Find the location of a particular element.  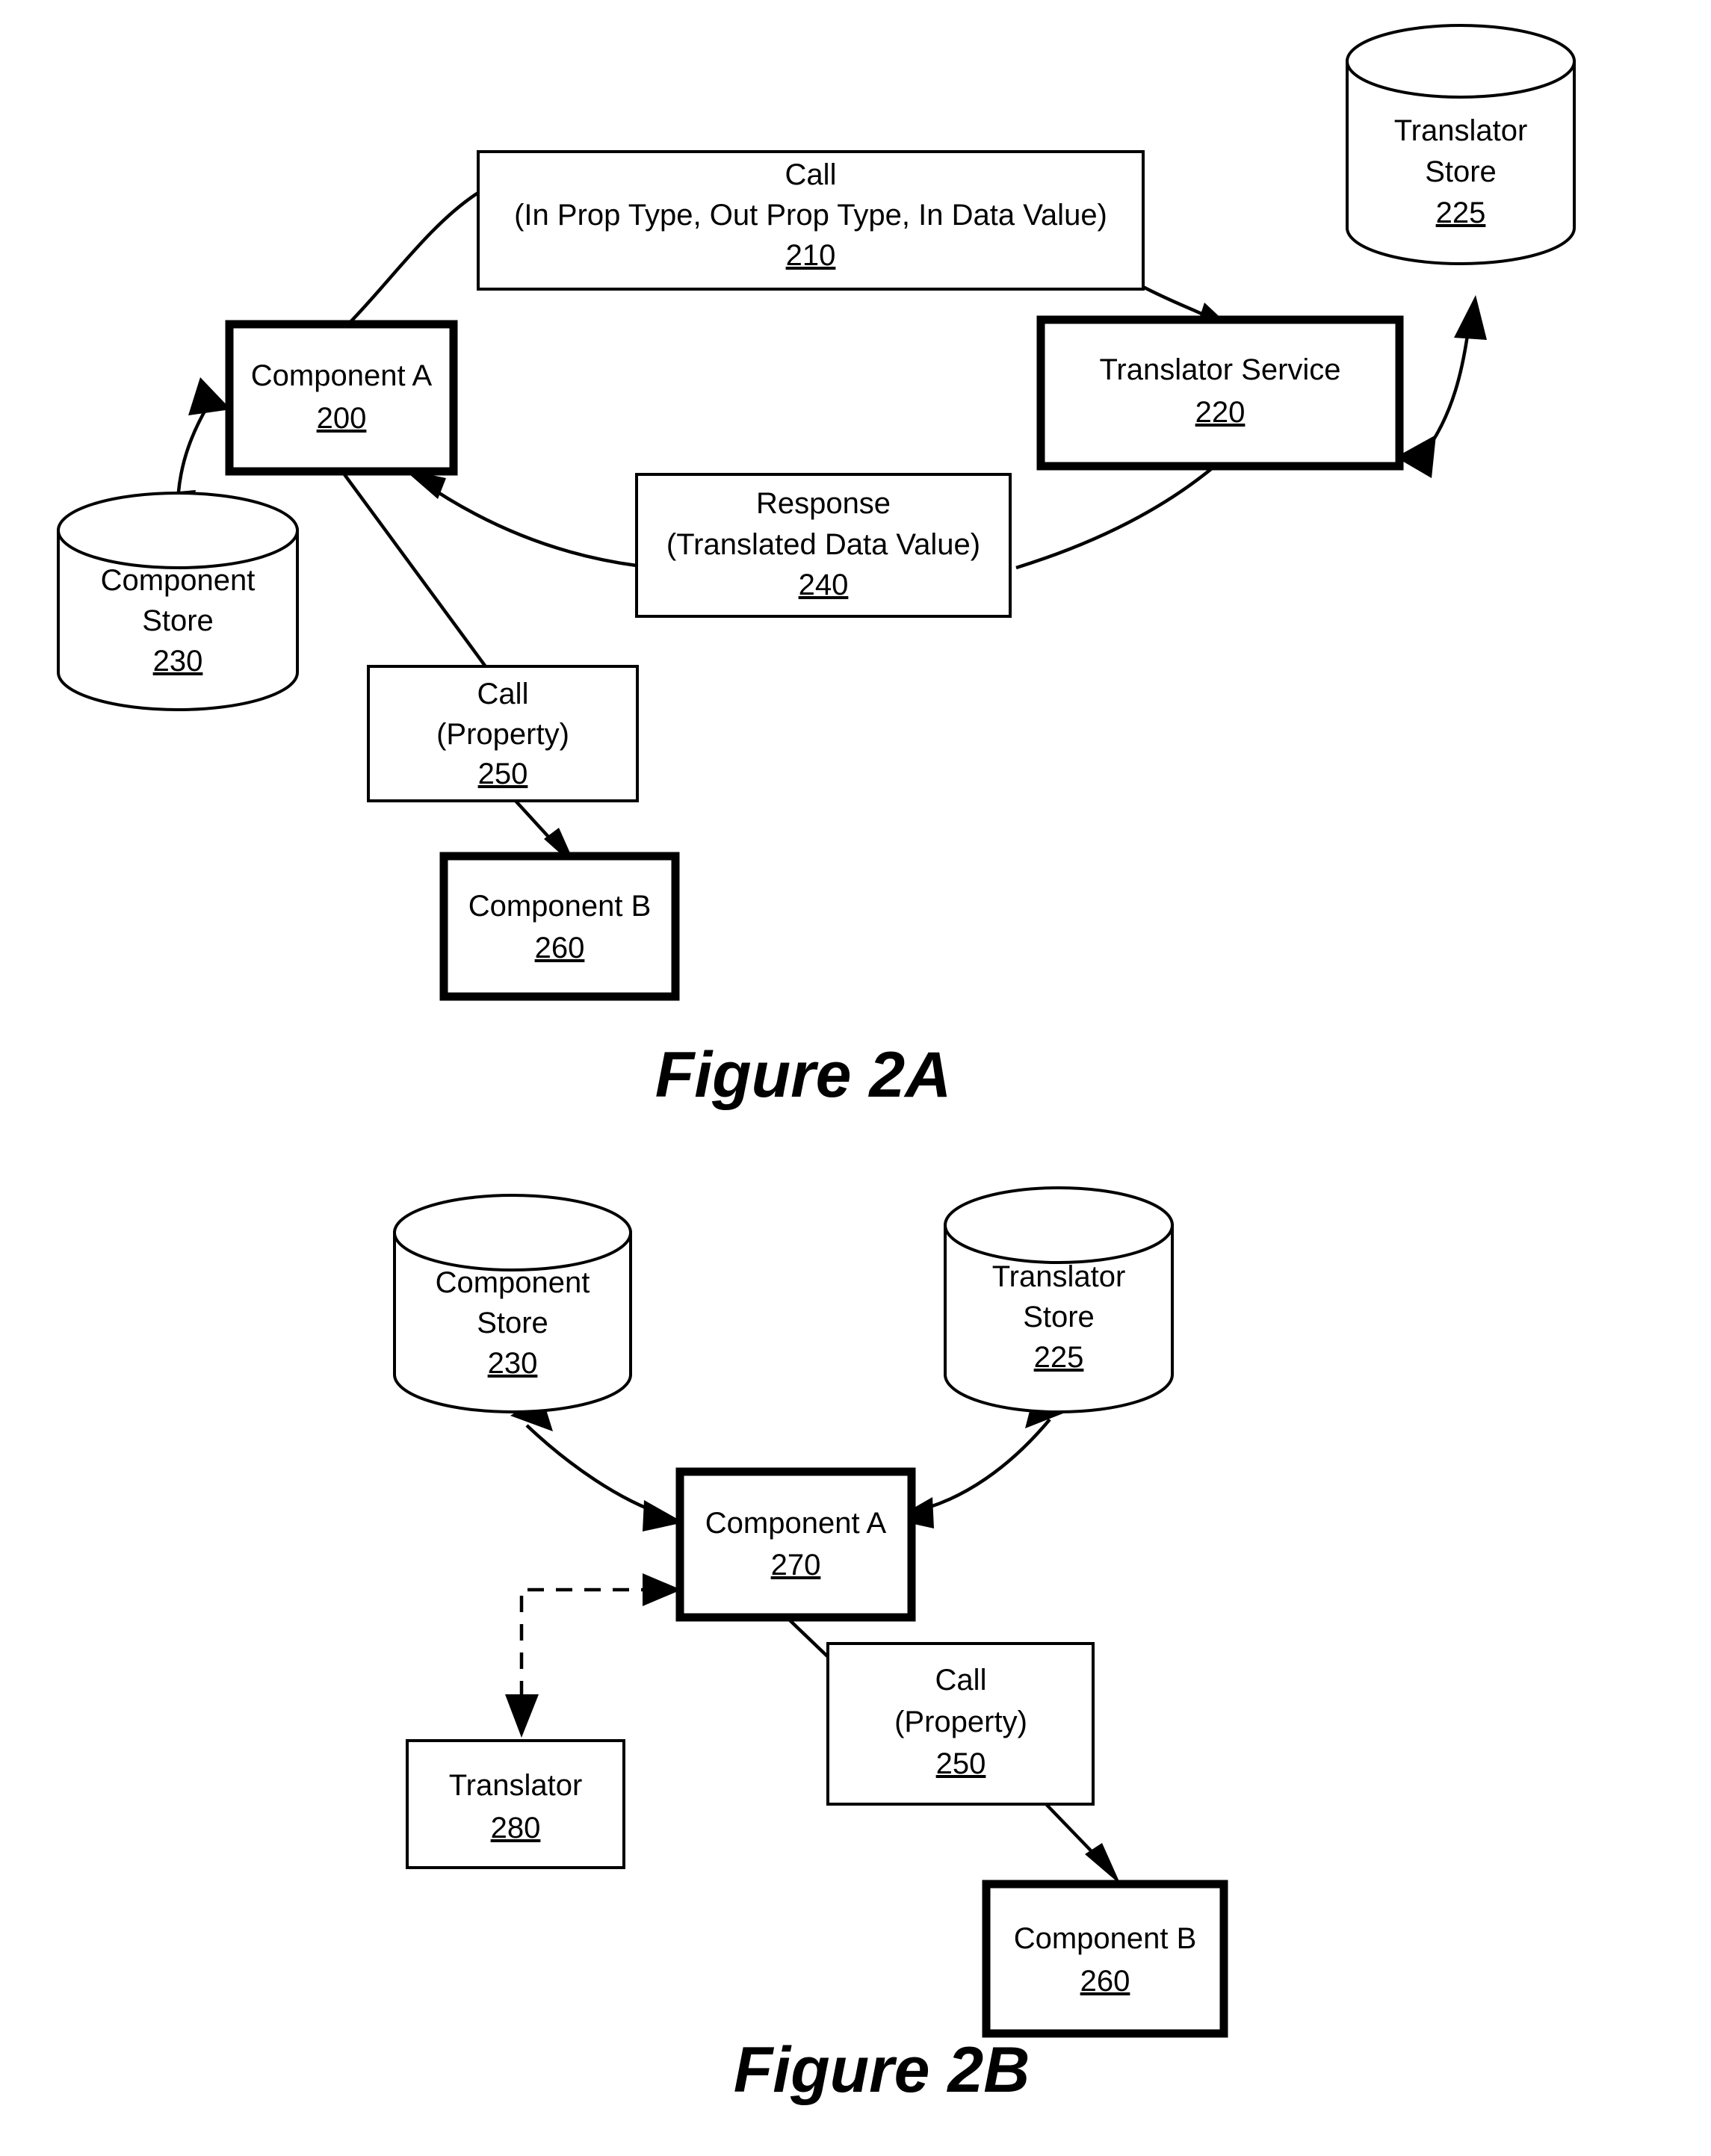

node-translator-store-225b-line1: Translator is located at coordinates (1059, 1276).